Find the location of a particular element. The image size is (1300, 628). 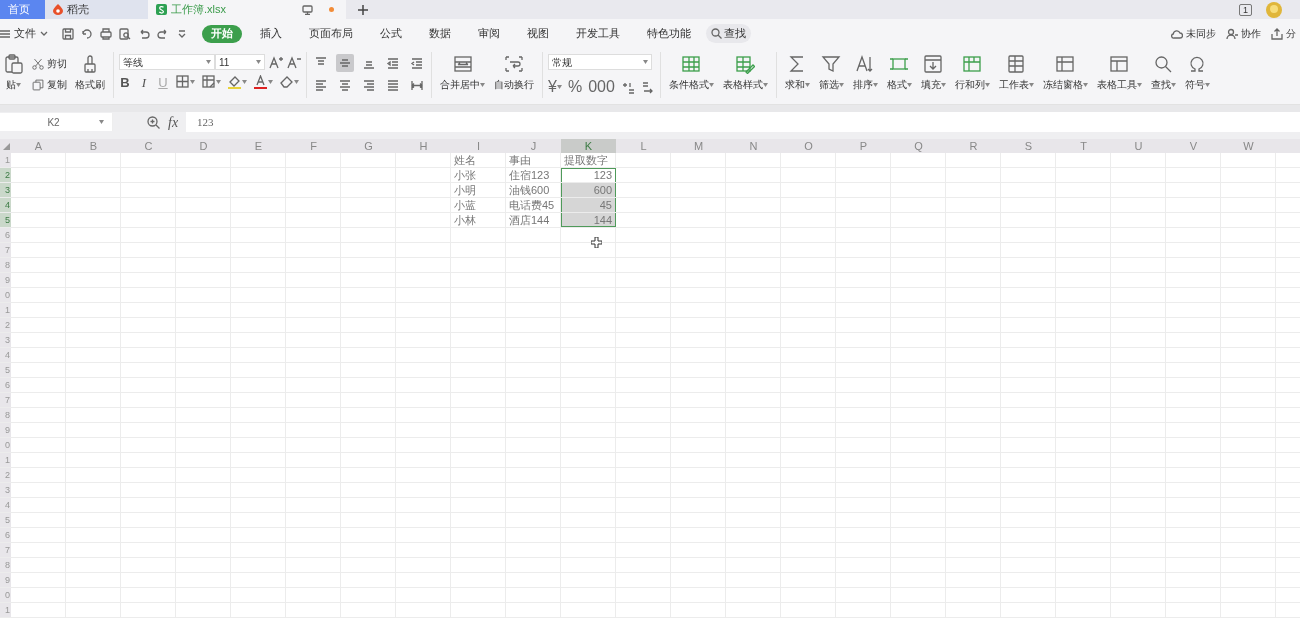

ribbon-button: 条件格式 is located at coordinates (691, 72).